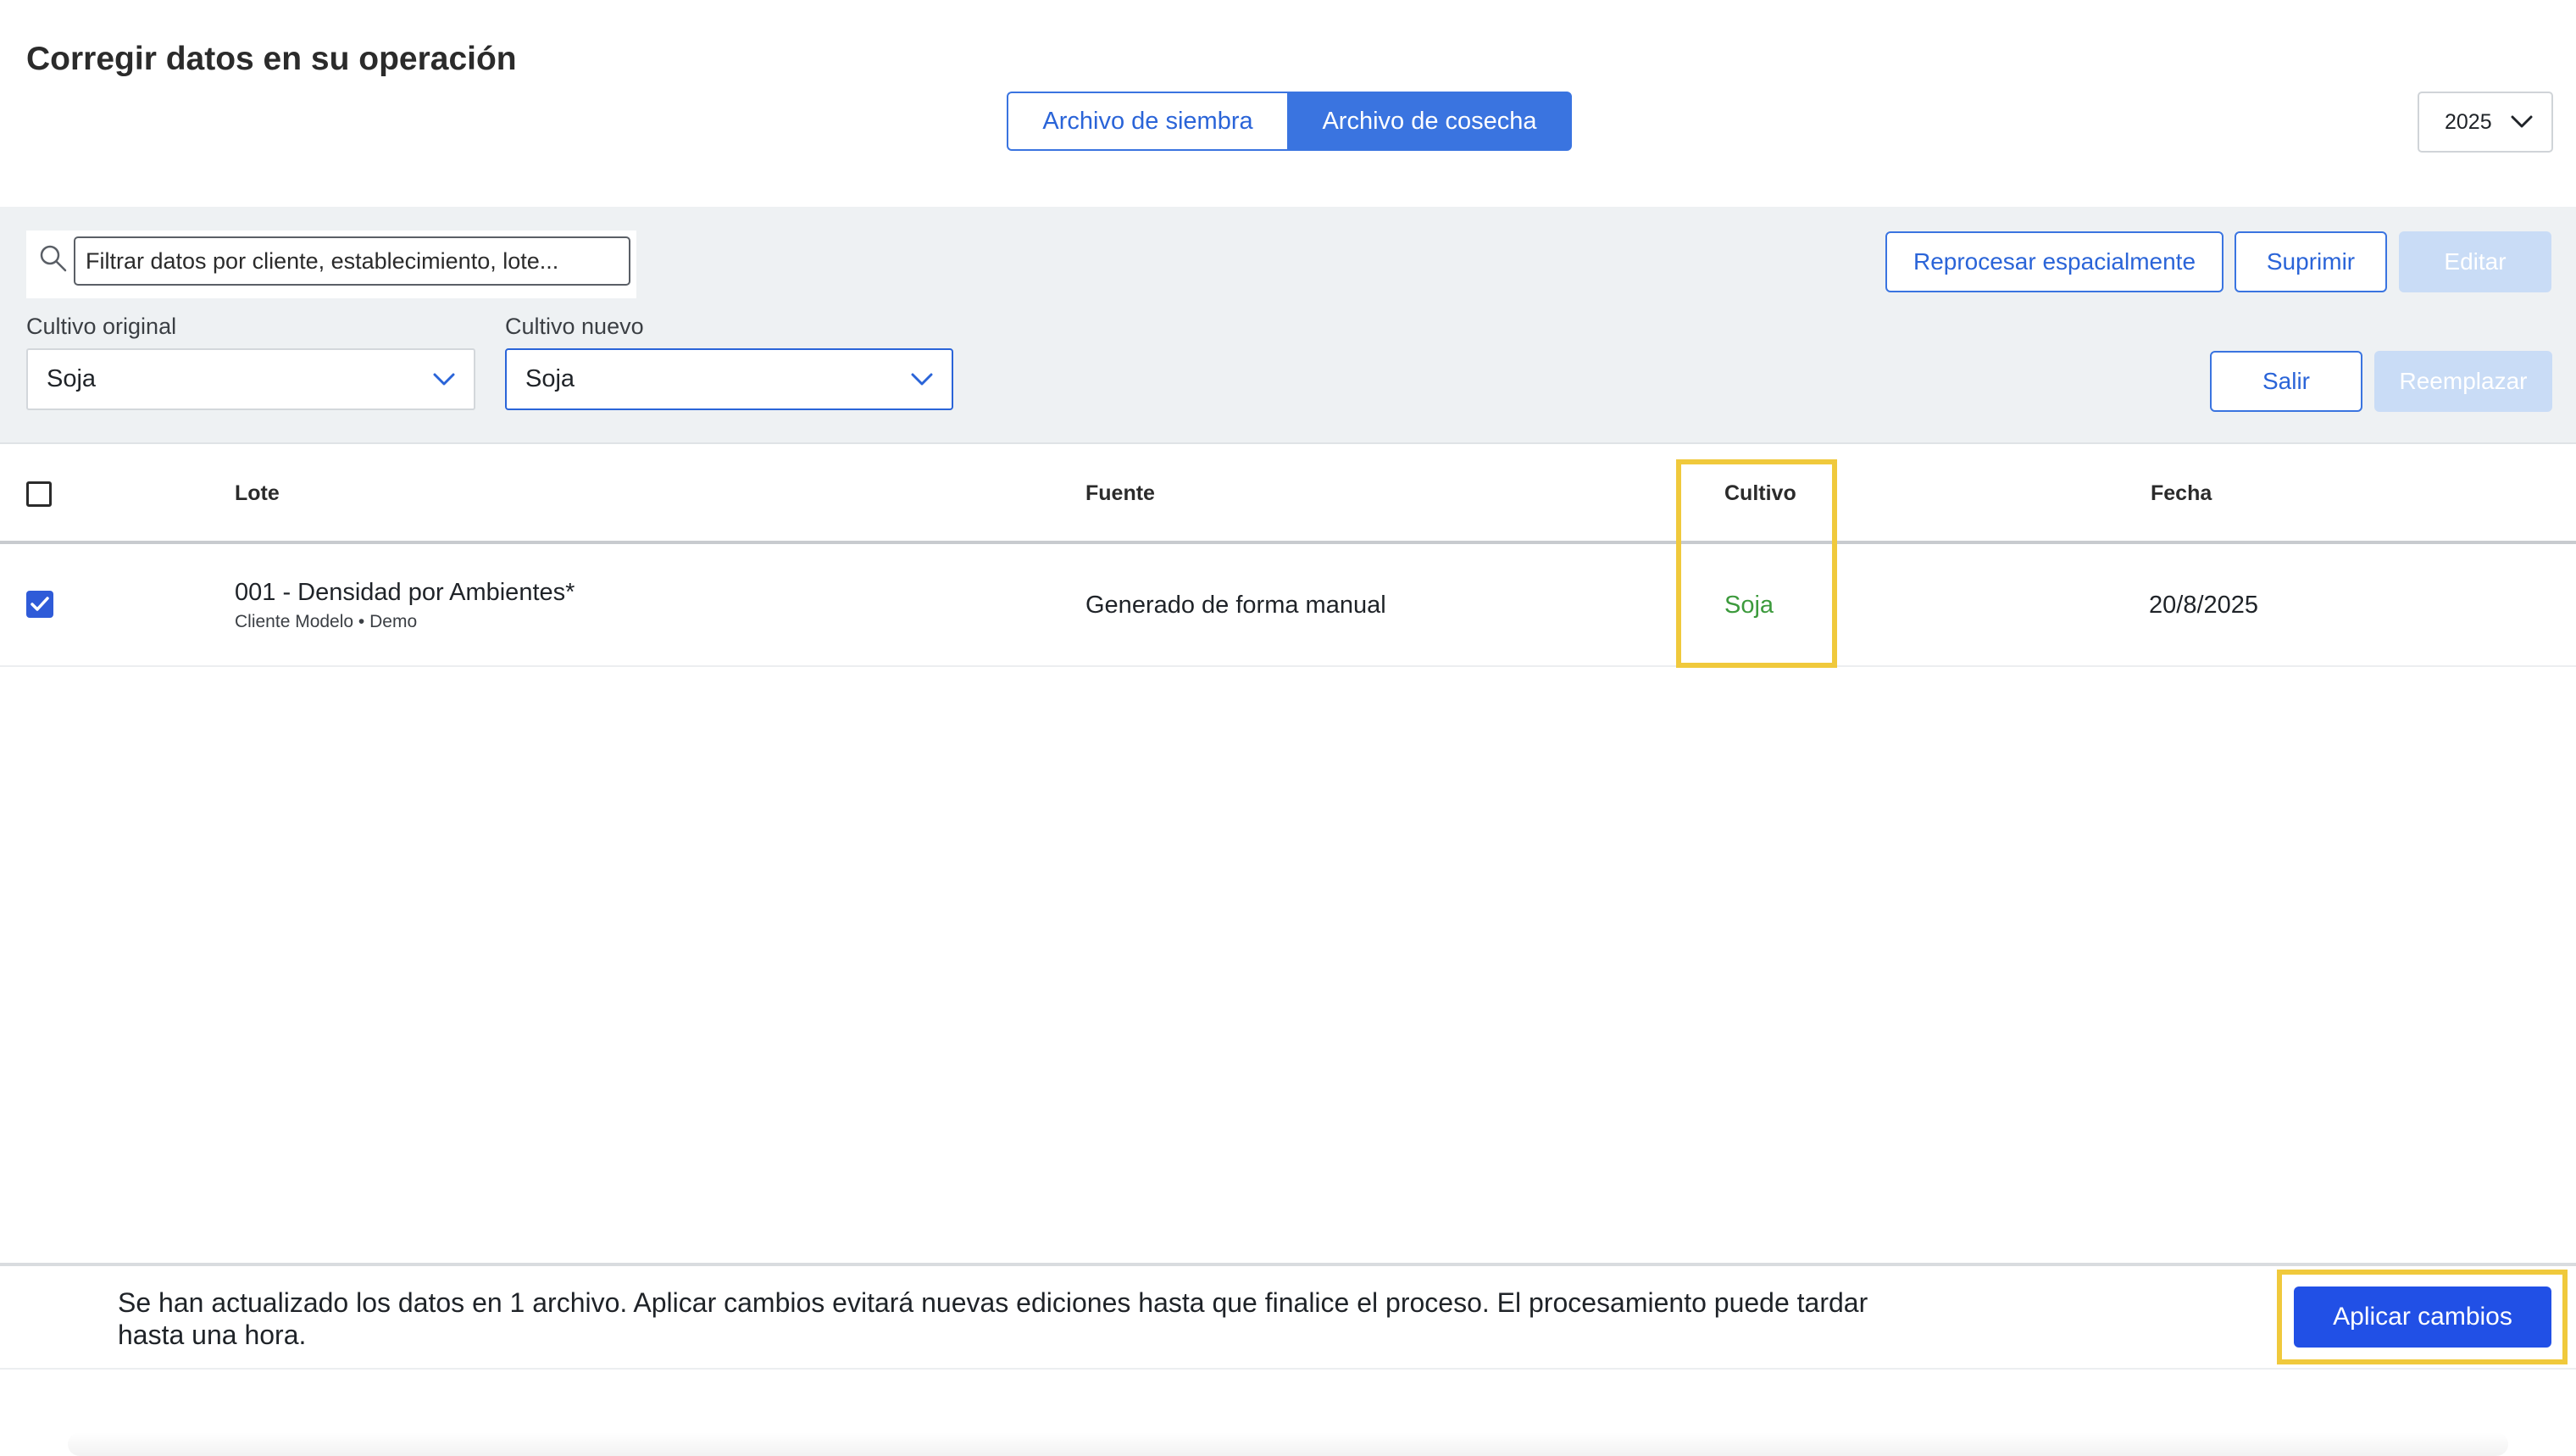 Image resolution: width=2576 pixels, height=1456 pixels. I want to click on row-lote-name: 001 - Densidad por Ambientes*, so click(405, 592).